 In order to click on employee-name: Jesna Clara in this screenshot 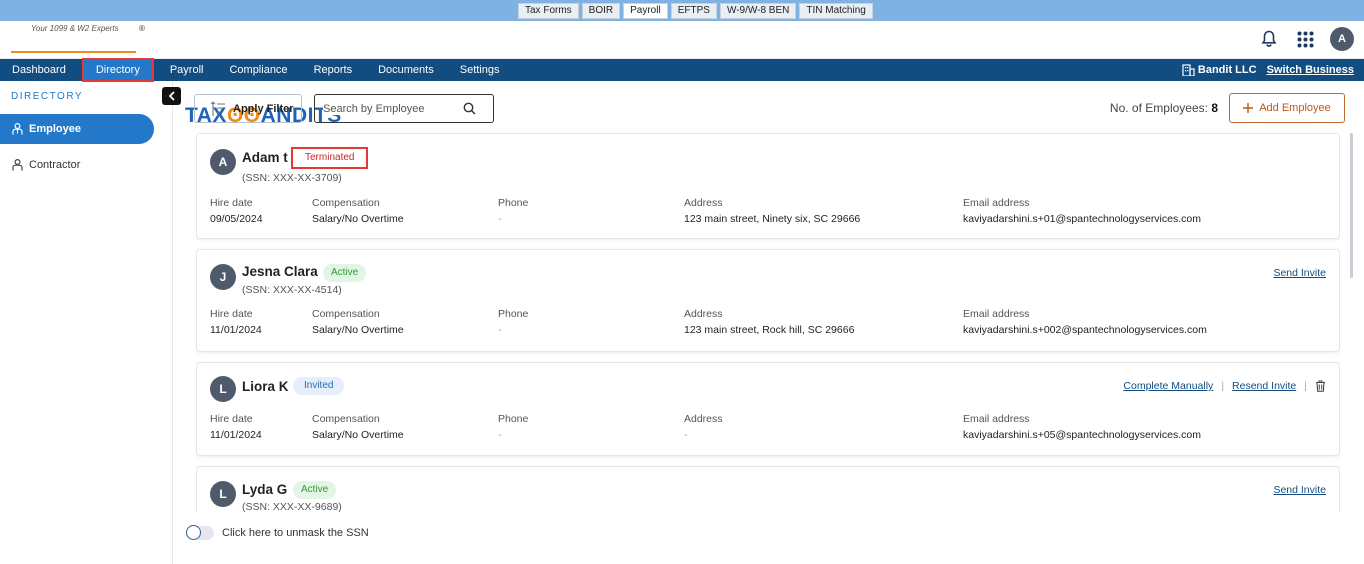, I will do `click(280, 271)`.